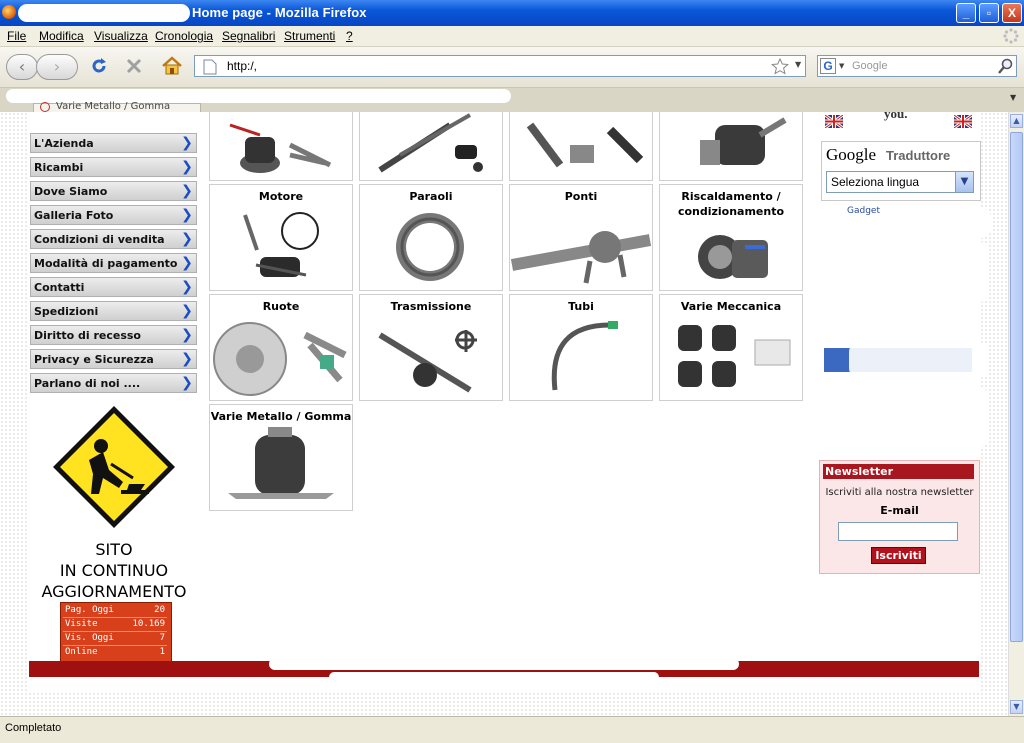 The width and height of the screenshot is (1024, 743). I want to click on sidebar-item-spedizioni: Spedizioni ❯, so click(113, 311).